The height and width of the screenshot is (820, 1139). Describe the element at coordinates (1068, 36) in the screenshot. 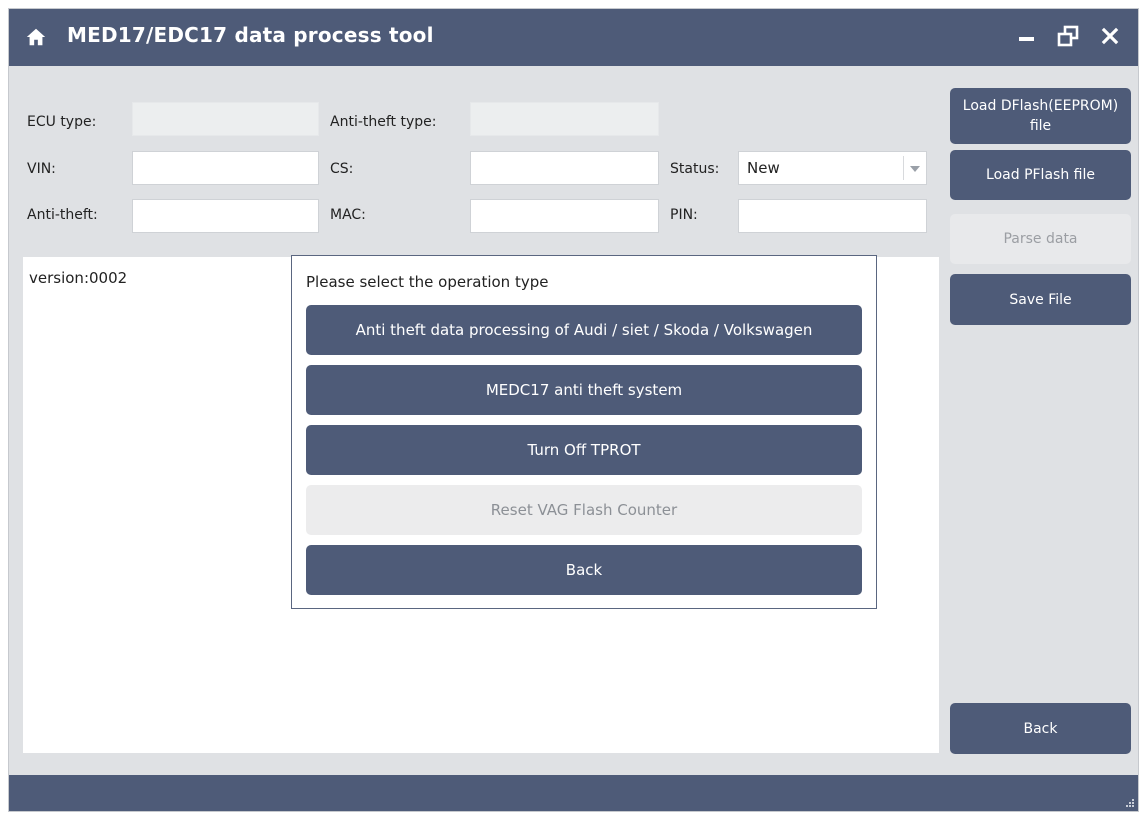

I see `restore-icon` at that location.